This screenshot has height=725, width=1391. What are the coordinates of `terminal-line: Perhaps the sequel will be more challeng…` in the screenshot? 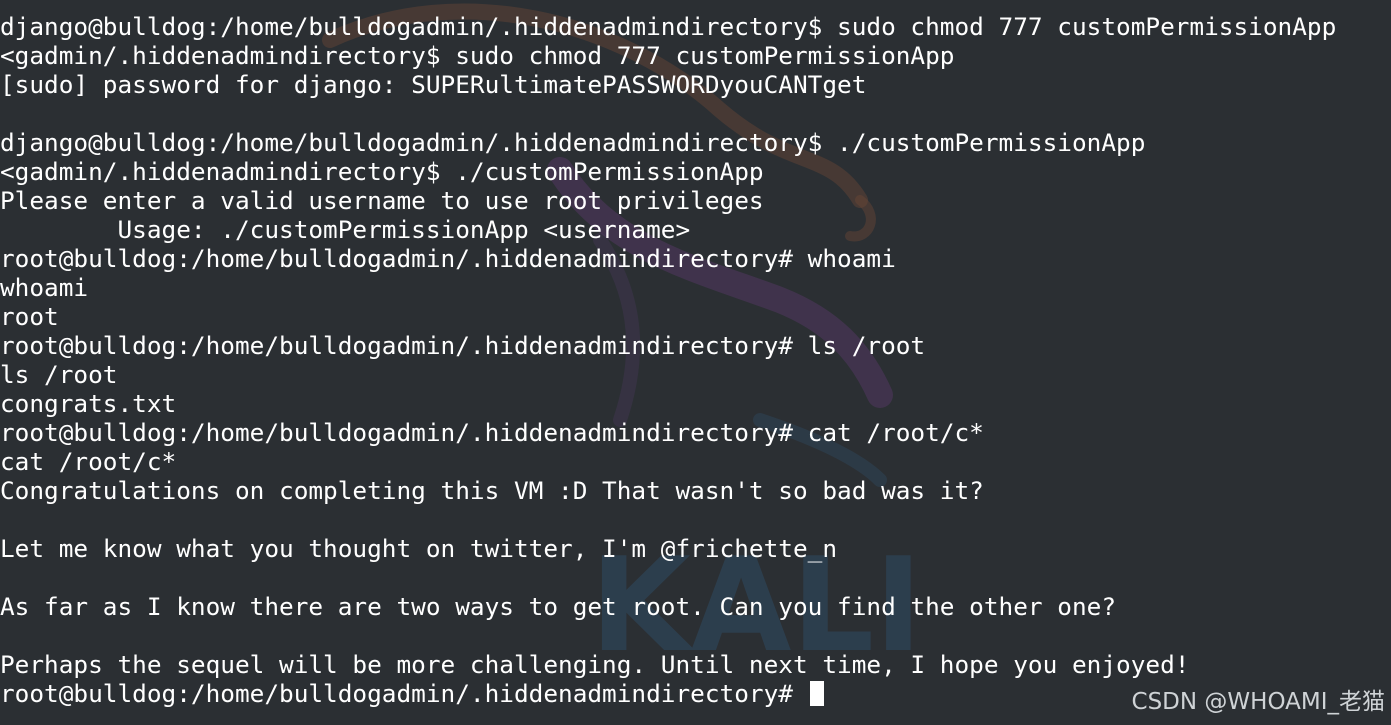 It's located at (595, 664).